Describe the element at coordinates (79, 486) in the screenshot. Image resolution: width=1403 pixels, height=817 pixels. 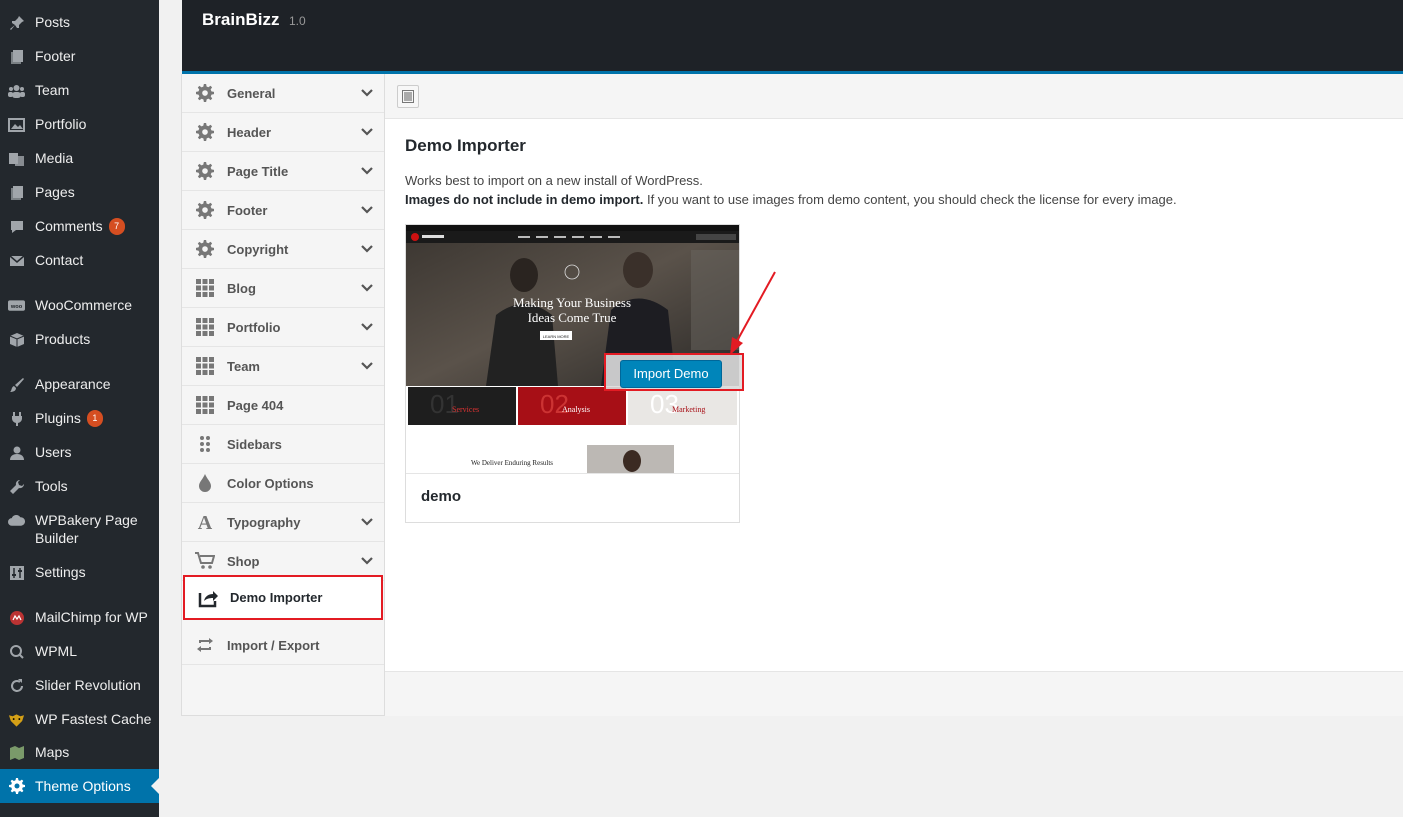
I see `menu-item-tools: Tools` at that location.